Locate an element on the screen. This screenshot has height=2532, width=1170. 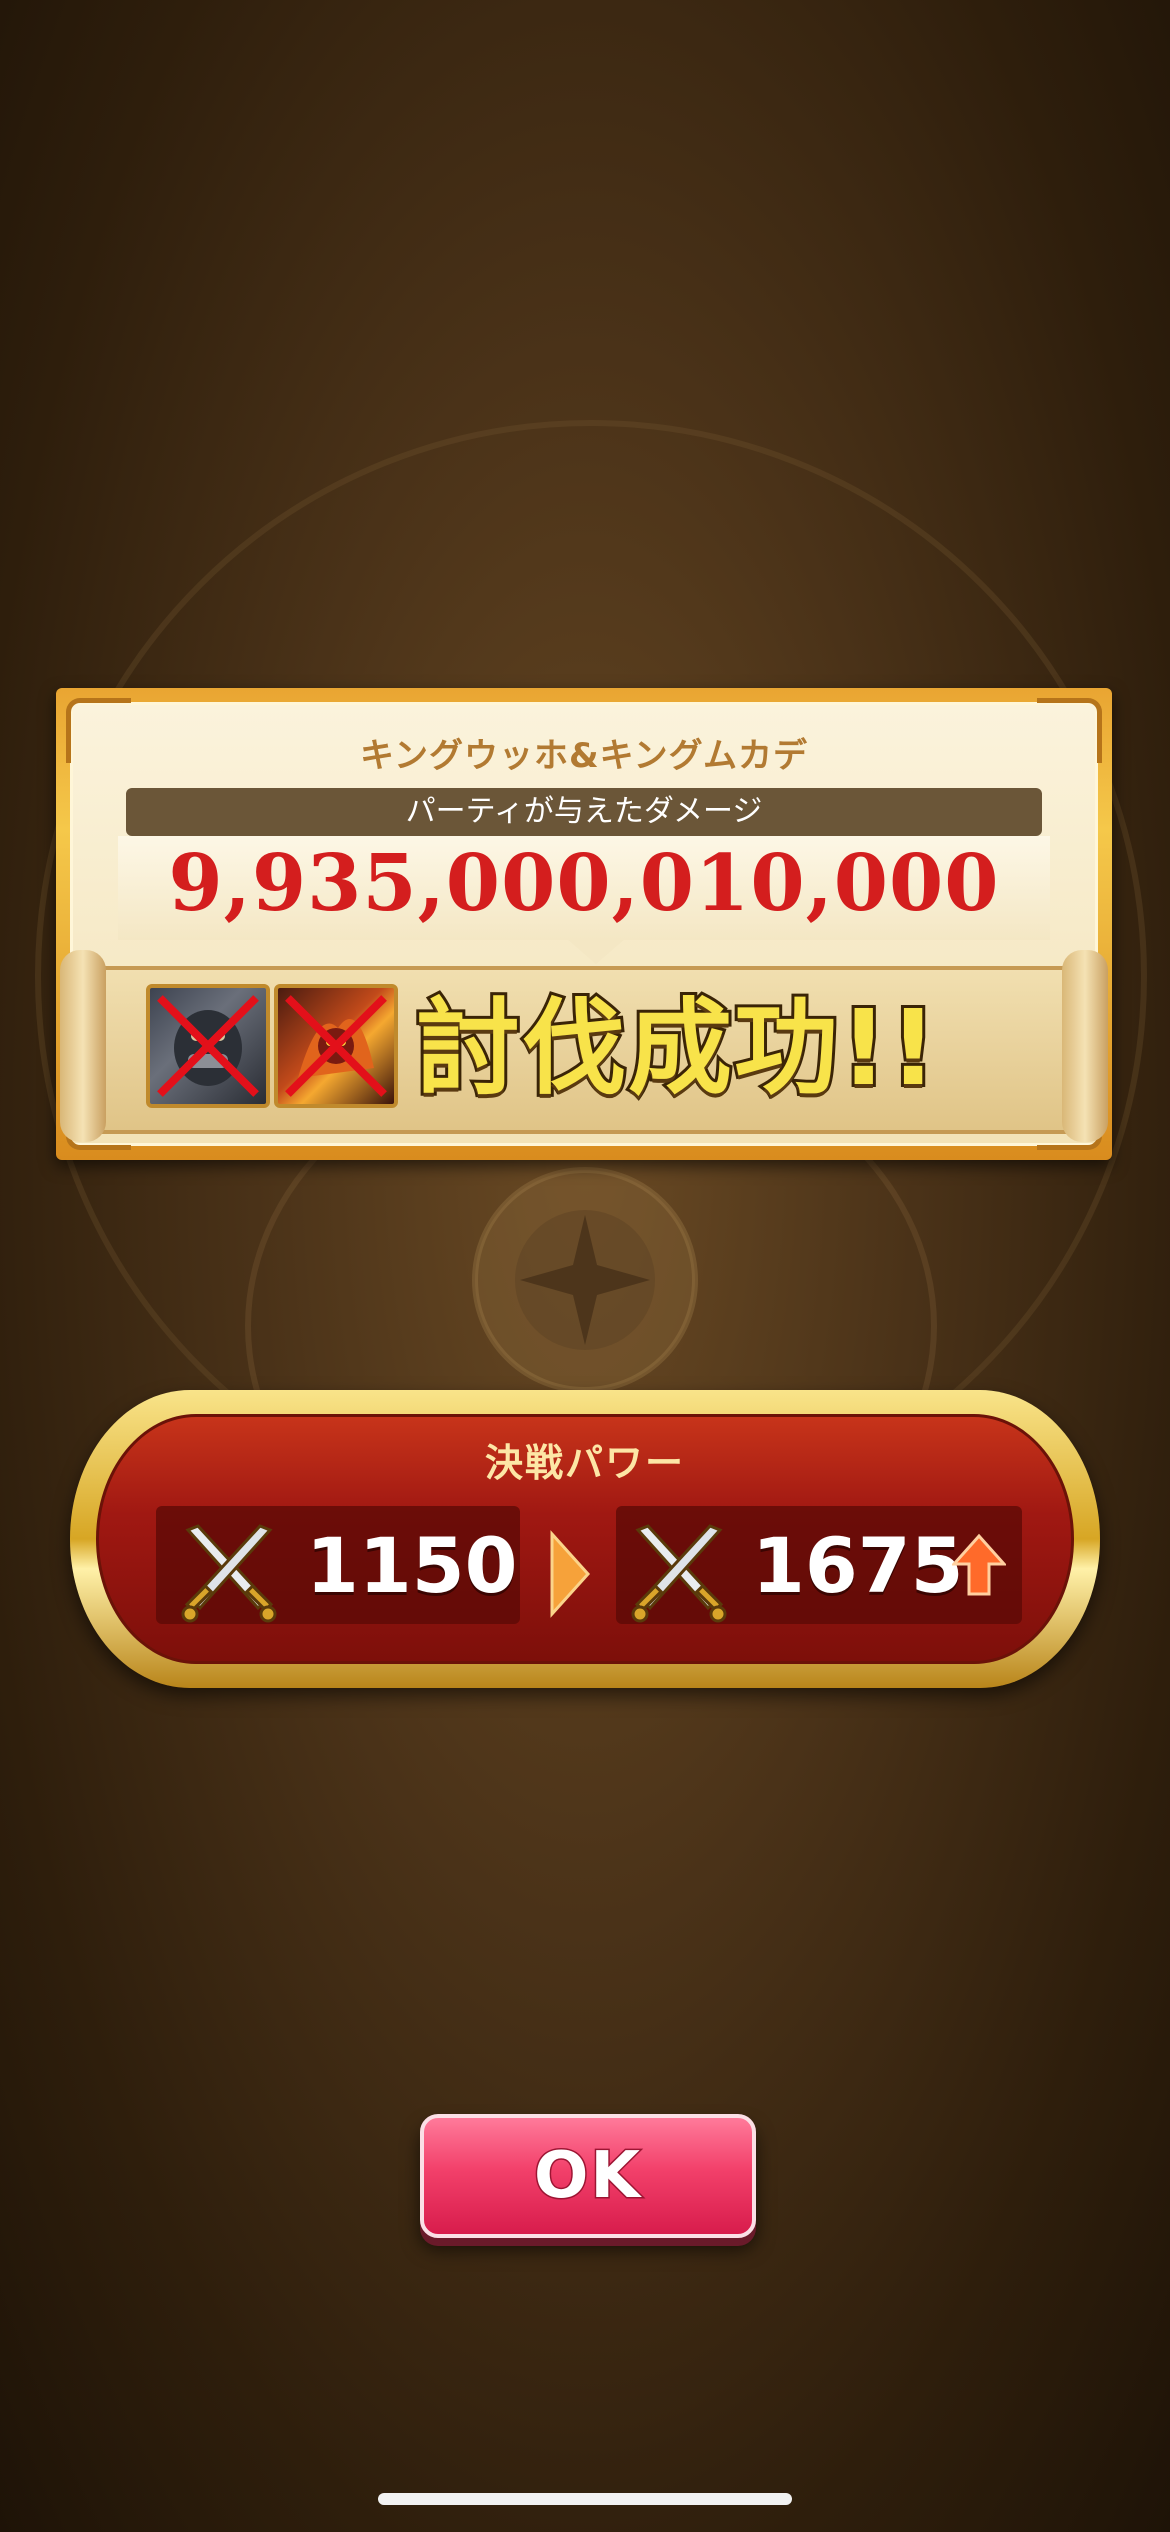
home-indicator is located at coordinates (585, 2499).